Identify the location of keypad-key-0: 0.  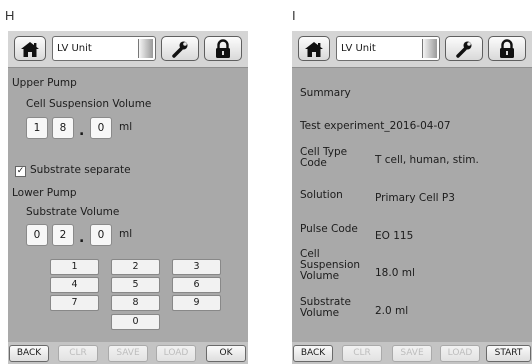
(135, 322).